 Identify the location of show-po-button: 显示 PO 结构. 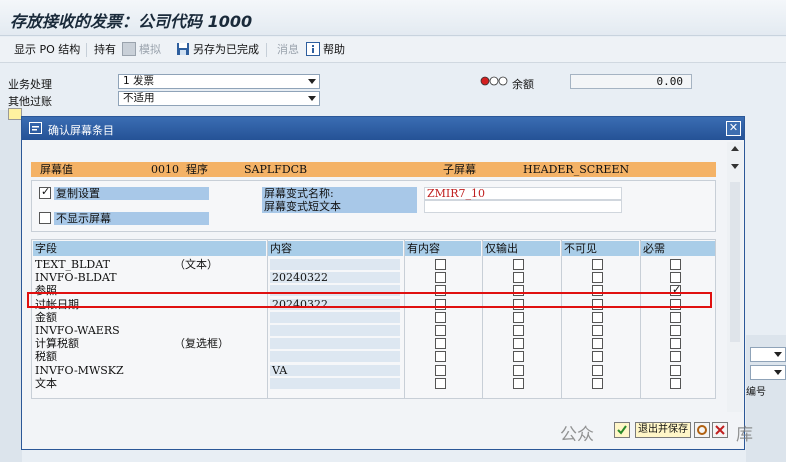
(47, 50).